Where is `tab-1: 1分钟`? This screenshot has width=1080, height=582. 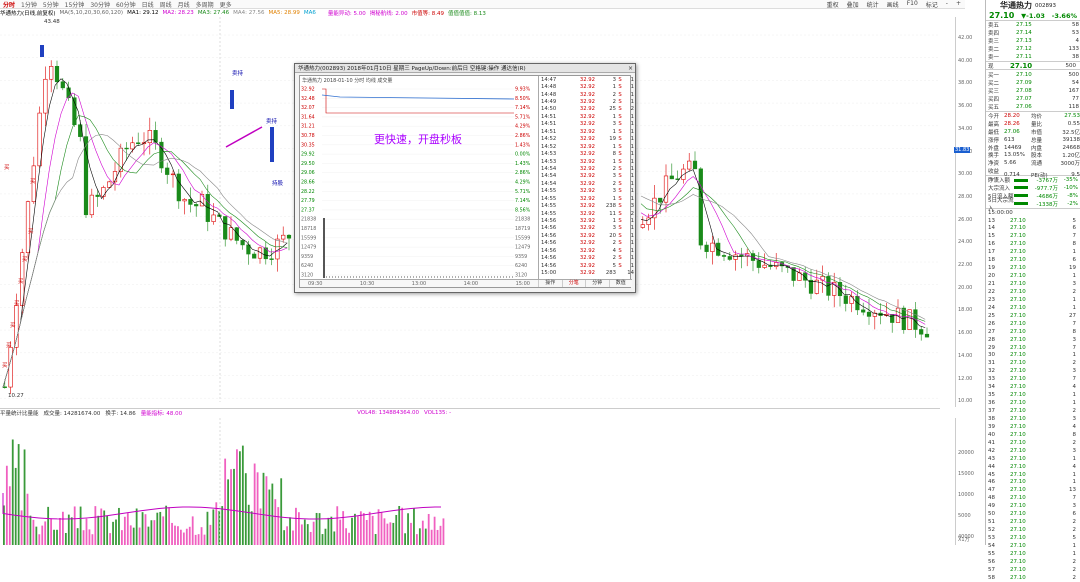 tab-1: 1分钟 is located at coordinates (29, 4).